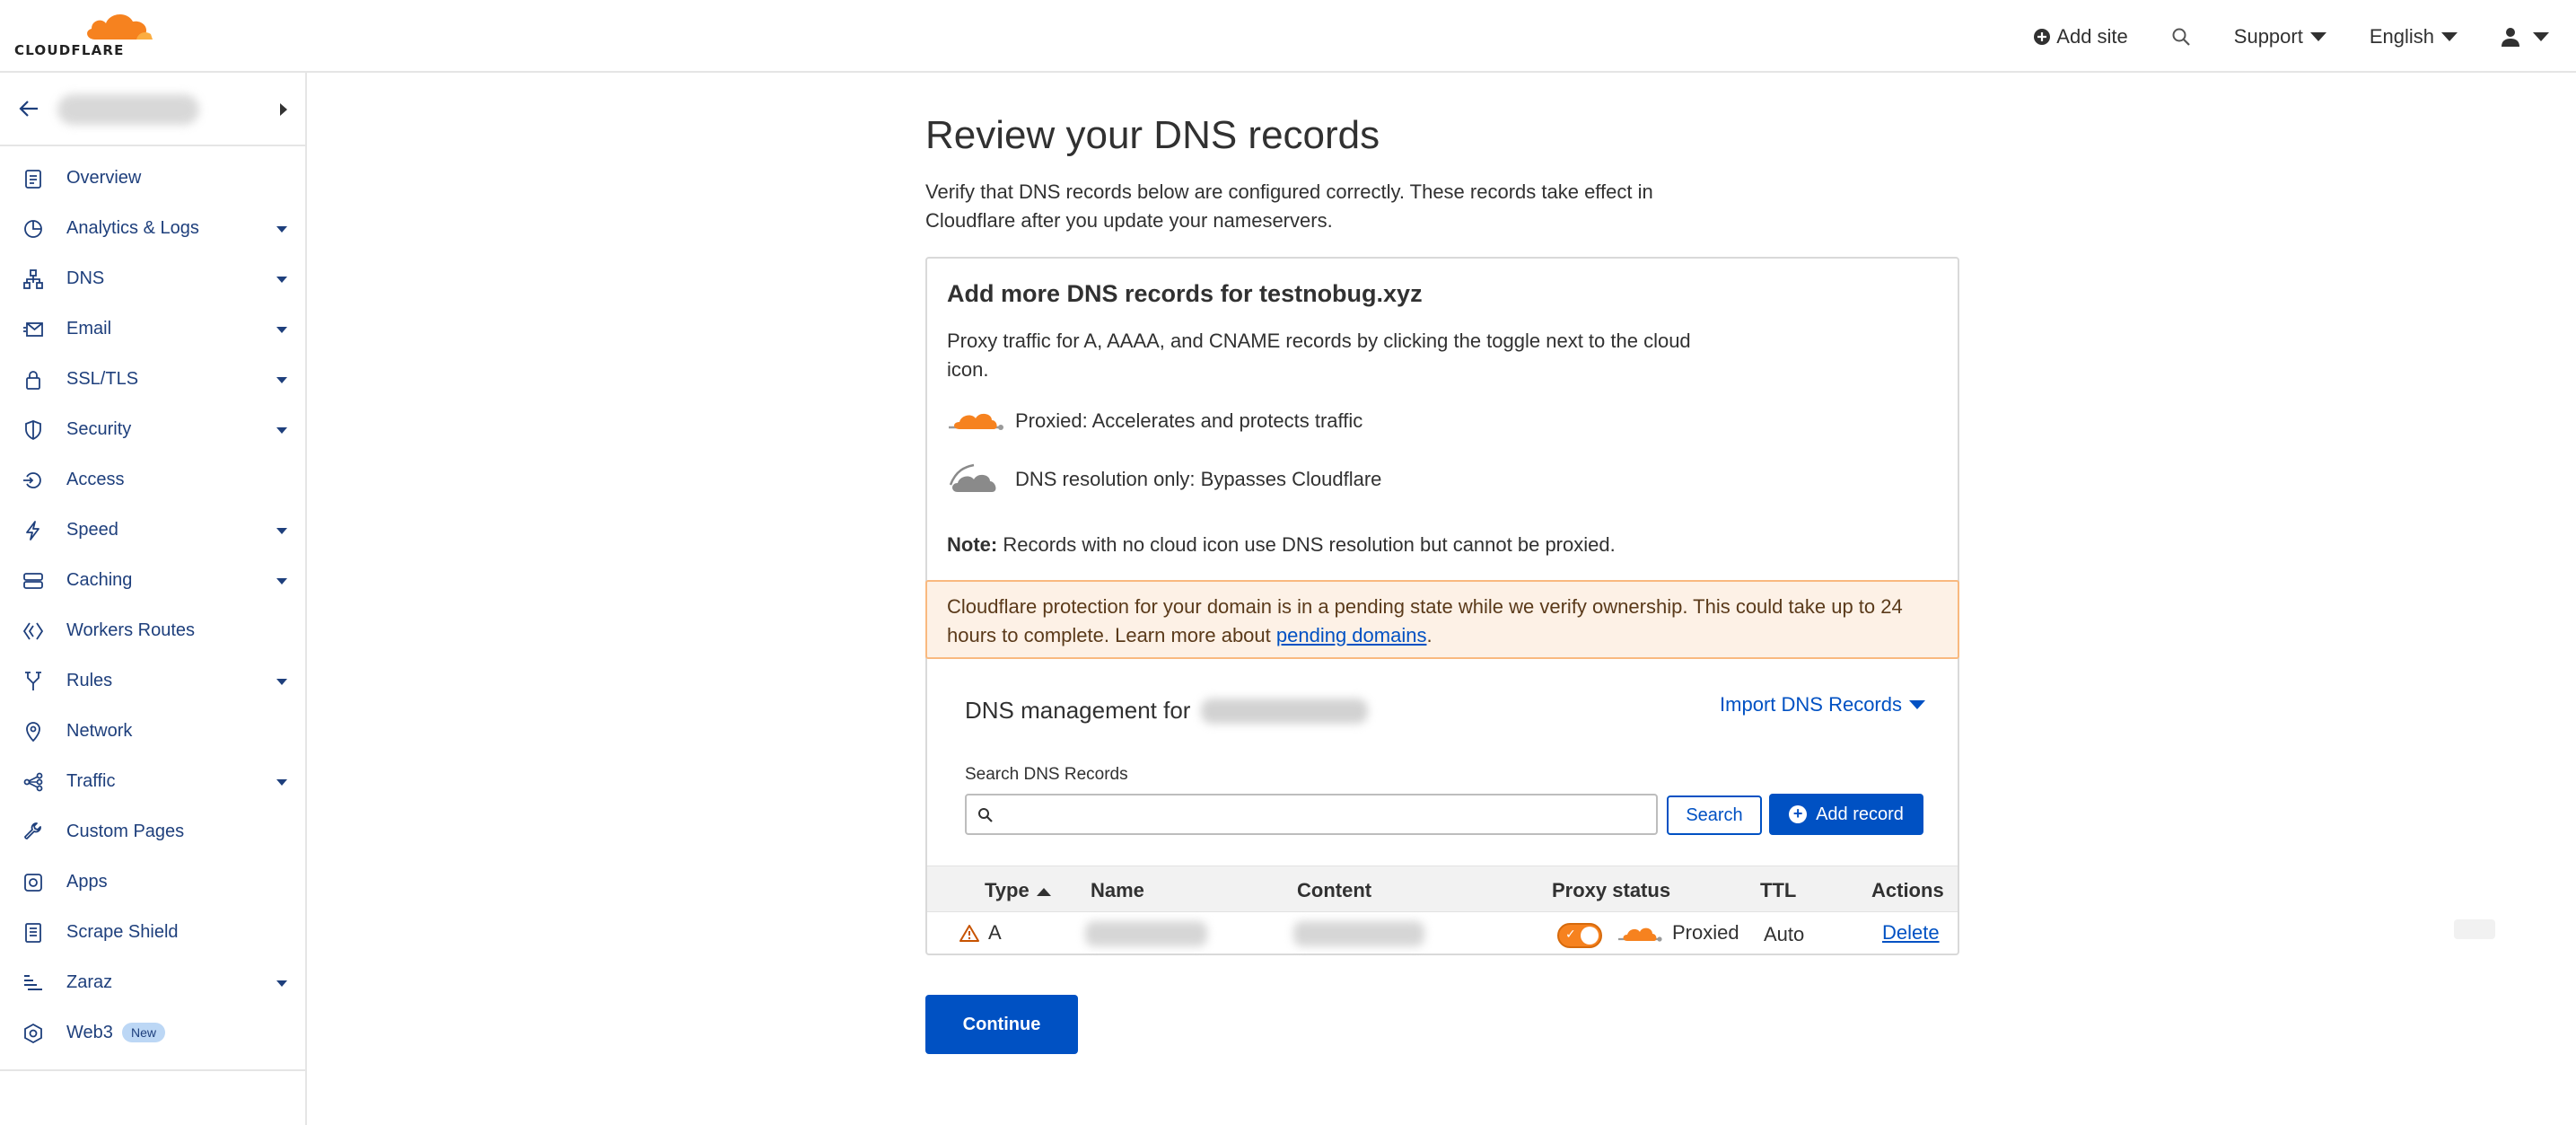  What do you see at coordinates (102, 379) in the screenshot?
I see `sidebar-item-label: SSL/TLS` at bounding box center [102, 379].